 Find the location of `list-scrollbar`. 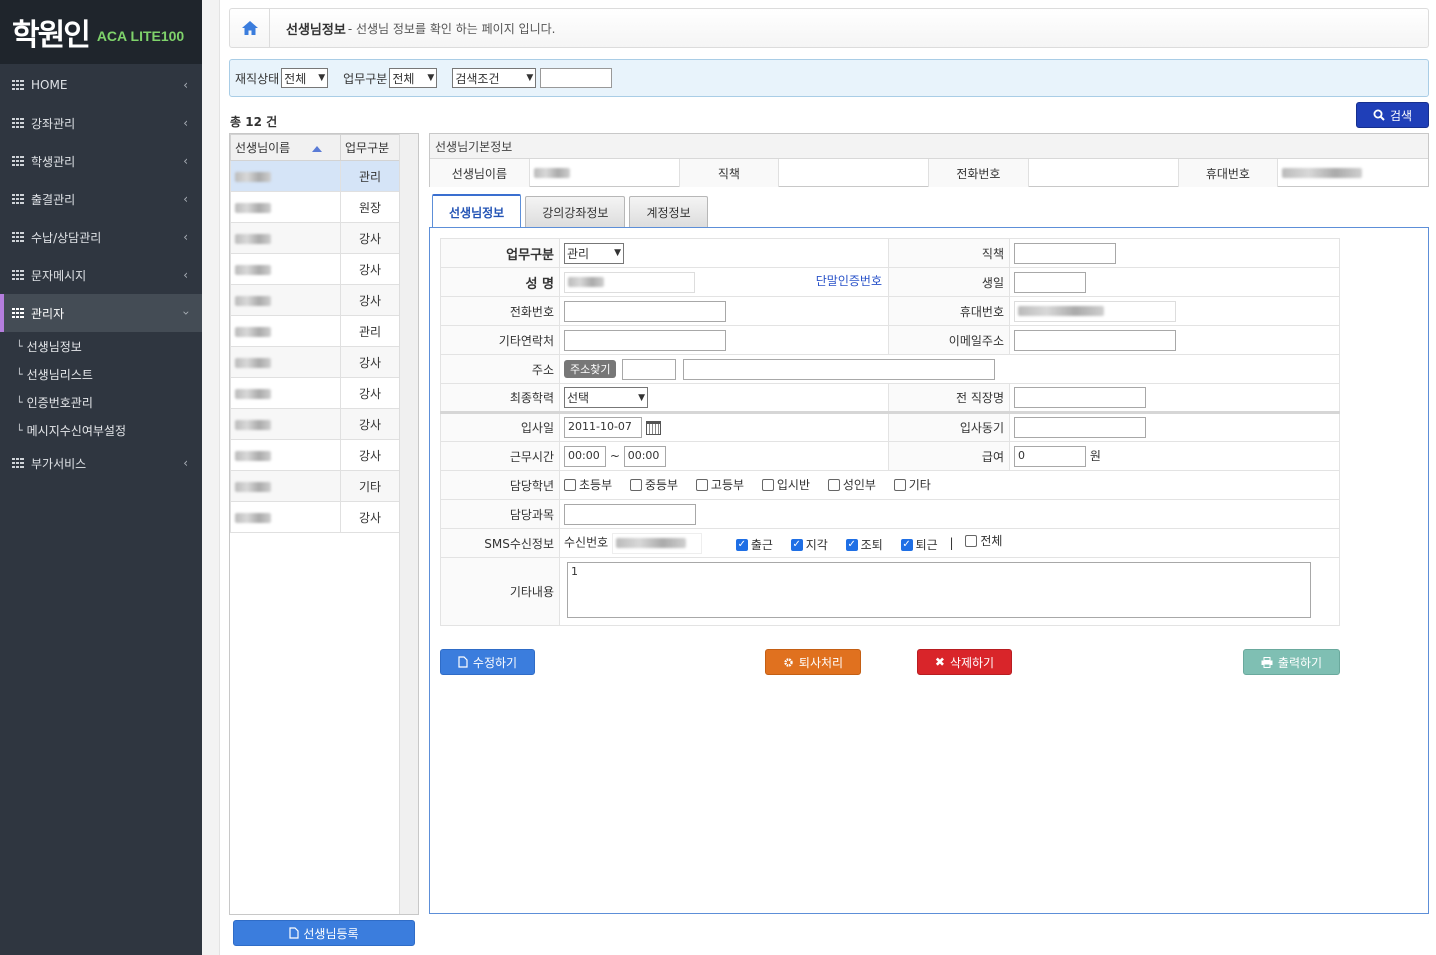

list-scrollbar is located at coordinates (408, 524).